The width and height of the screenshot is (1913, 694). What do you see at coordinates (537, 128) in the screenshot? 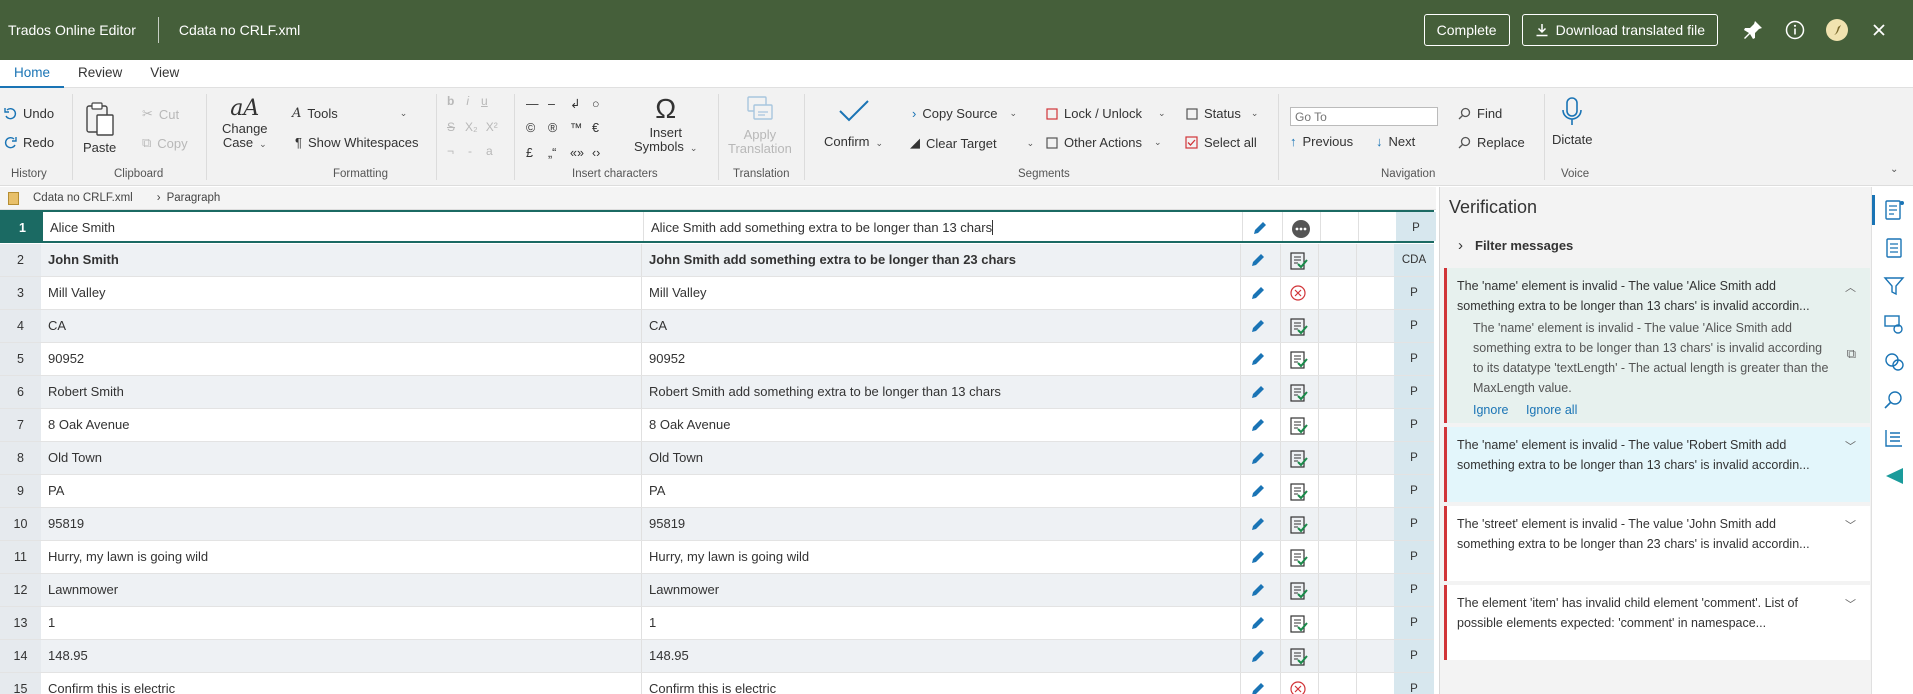
I see `char-copyright: ©` at bounding box center [537, 128].